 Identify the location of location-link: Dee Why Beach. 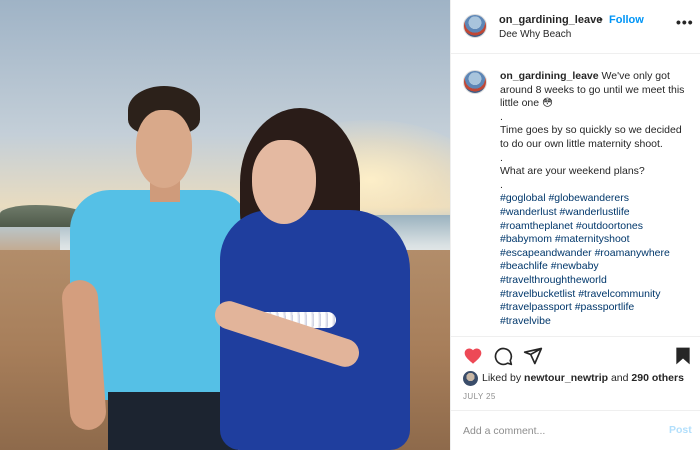
(535, 34).